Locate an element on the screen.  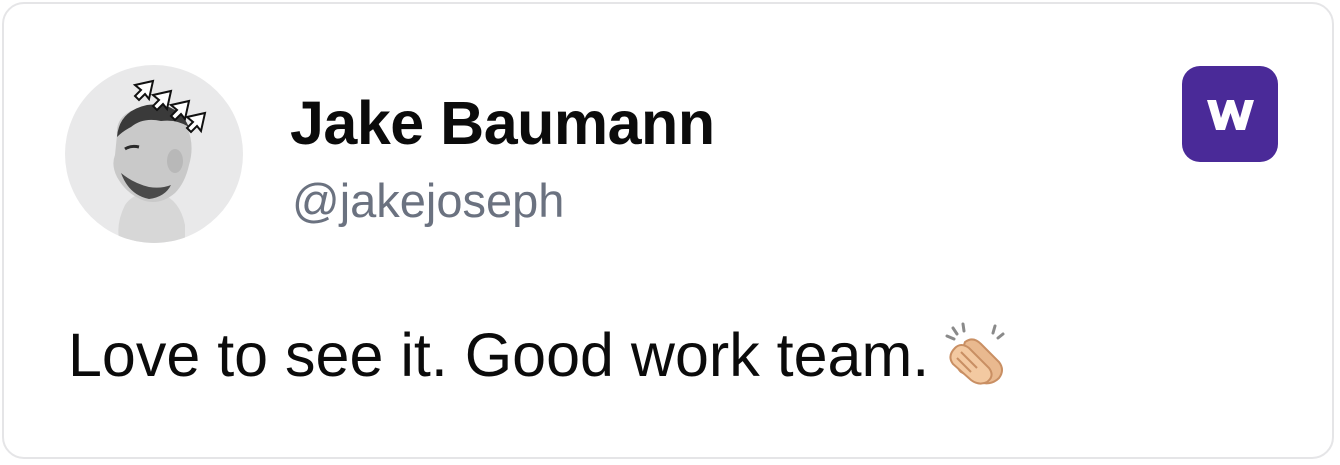
brand-logo is located at coordinates (1230, 114).